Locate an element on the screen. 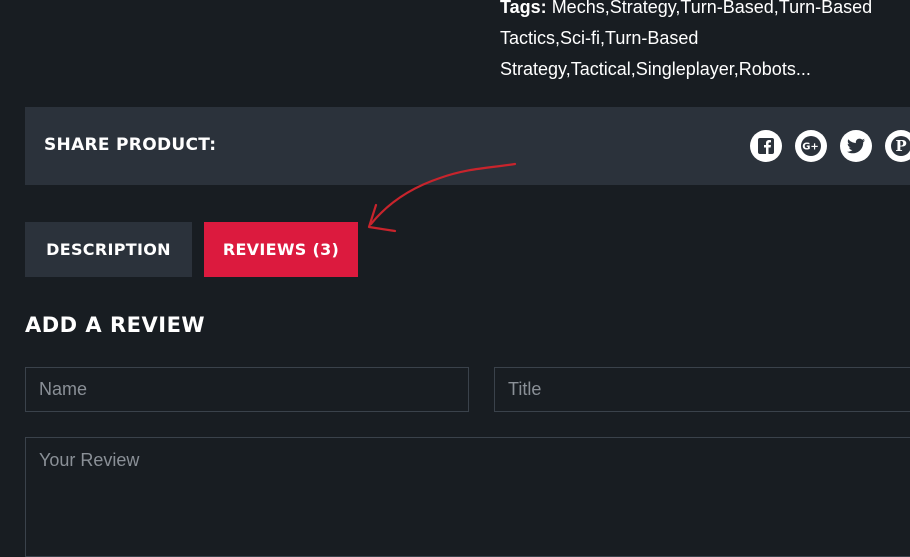 Image resolution: width=910 pixels, height=557 pixels. facebook-share-button is located at coordinates (766, 146).